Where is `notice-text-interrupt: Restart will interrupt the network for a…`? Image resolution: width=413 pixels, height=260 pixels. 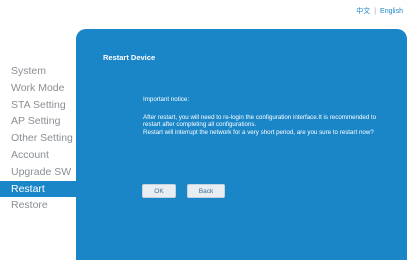
notice-text-interrupt: Restart will interrupt the network for a… is located at coordinates (258, 132).